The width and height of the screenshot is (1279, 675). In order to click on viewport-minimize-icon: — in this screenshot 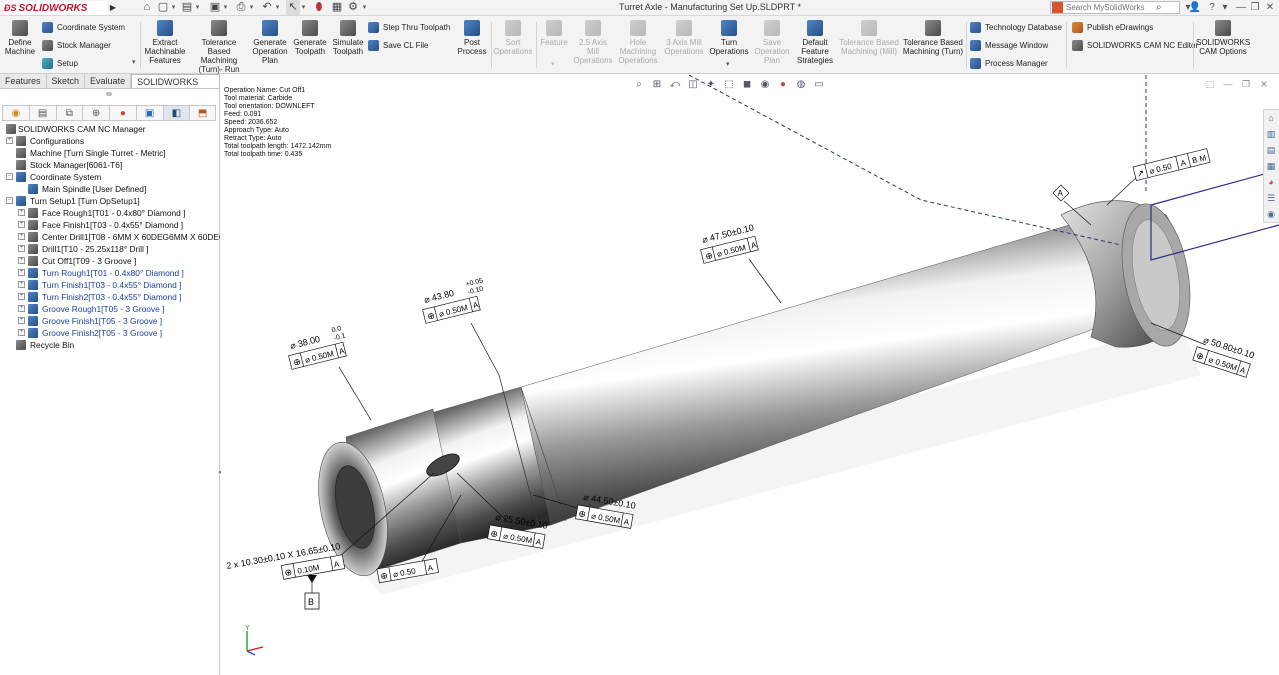, I will do `click(1228, 84)`.